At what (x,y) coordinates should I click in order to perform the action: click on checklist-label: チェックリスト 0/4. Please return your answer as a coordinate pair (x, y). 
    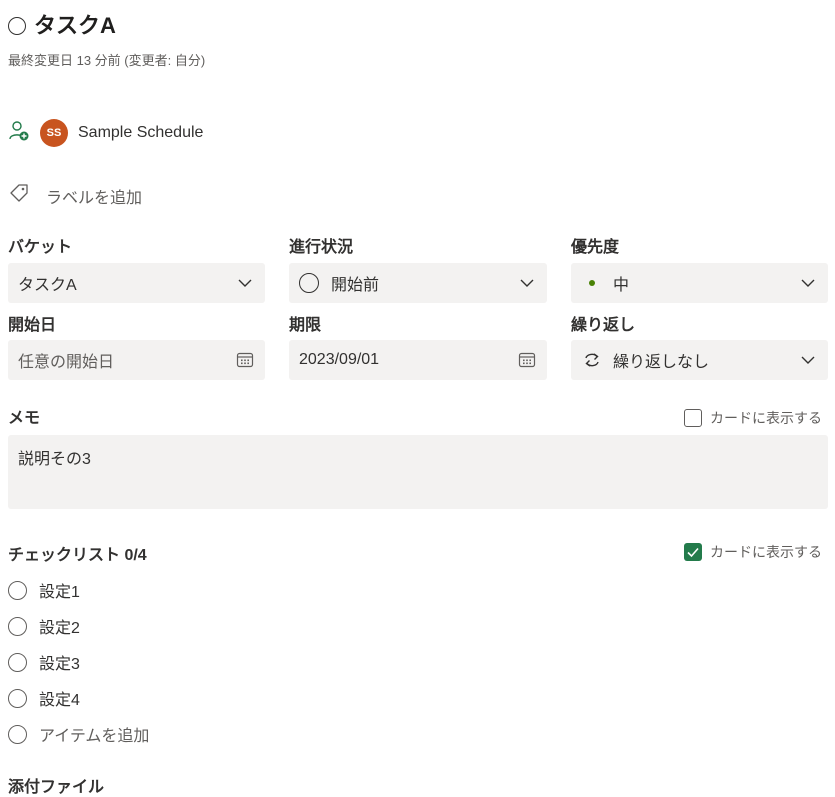
    Looking at the image, I should click on (77, 555).